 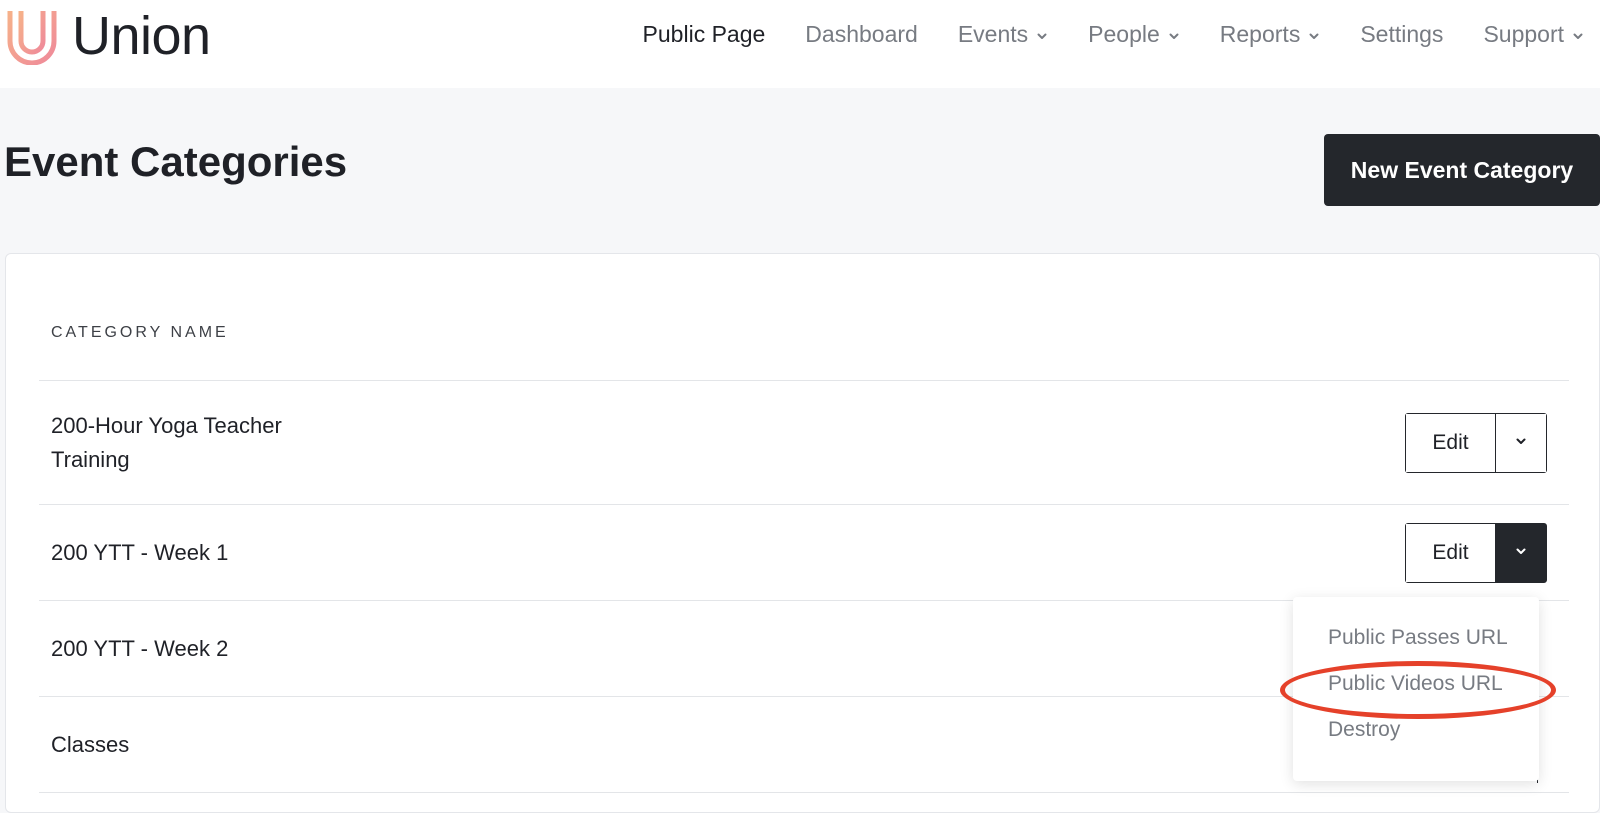 I want to click on page-title: Event Categories, so click(x=176, y=161).